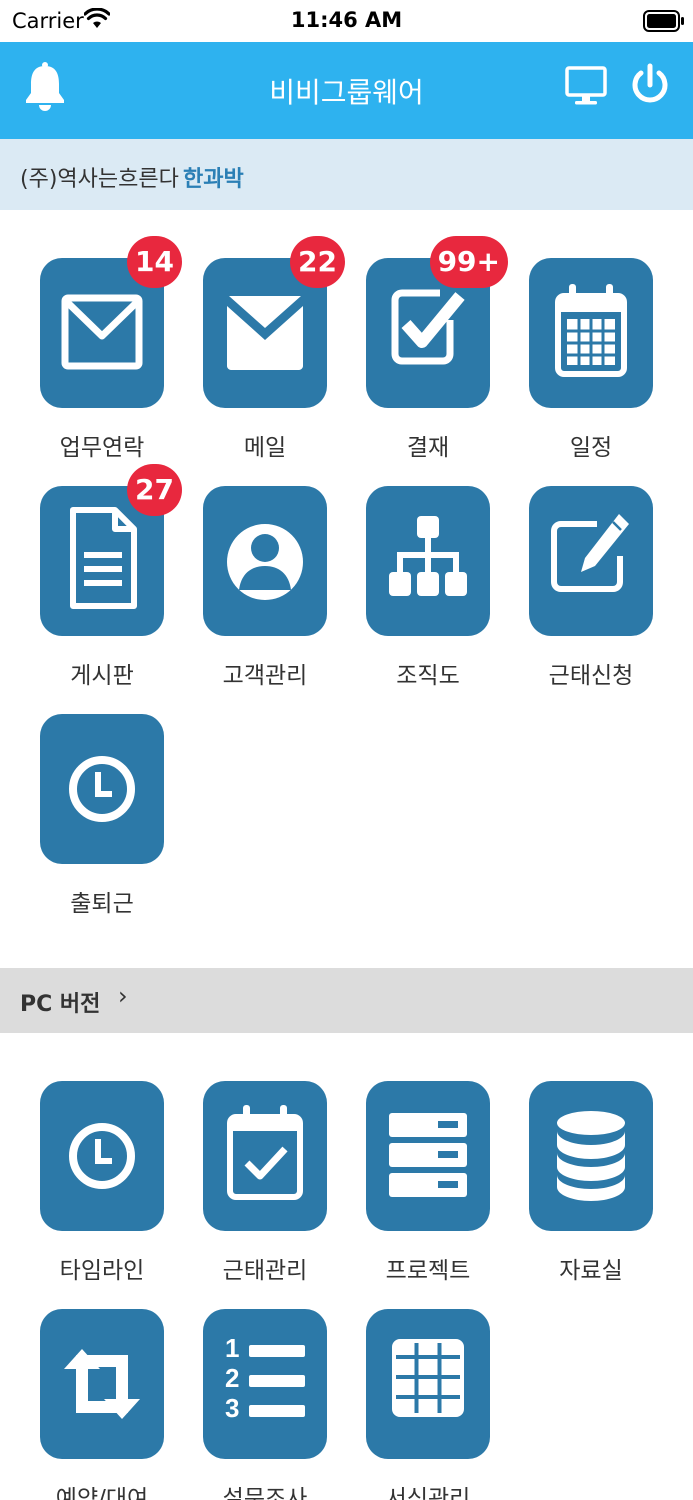 Image resolution: width=693 pixels, height=1500 pixels. I want to click on power-icon, so click(650, 85).